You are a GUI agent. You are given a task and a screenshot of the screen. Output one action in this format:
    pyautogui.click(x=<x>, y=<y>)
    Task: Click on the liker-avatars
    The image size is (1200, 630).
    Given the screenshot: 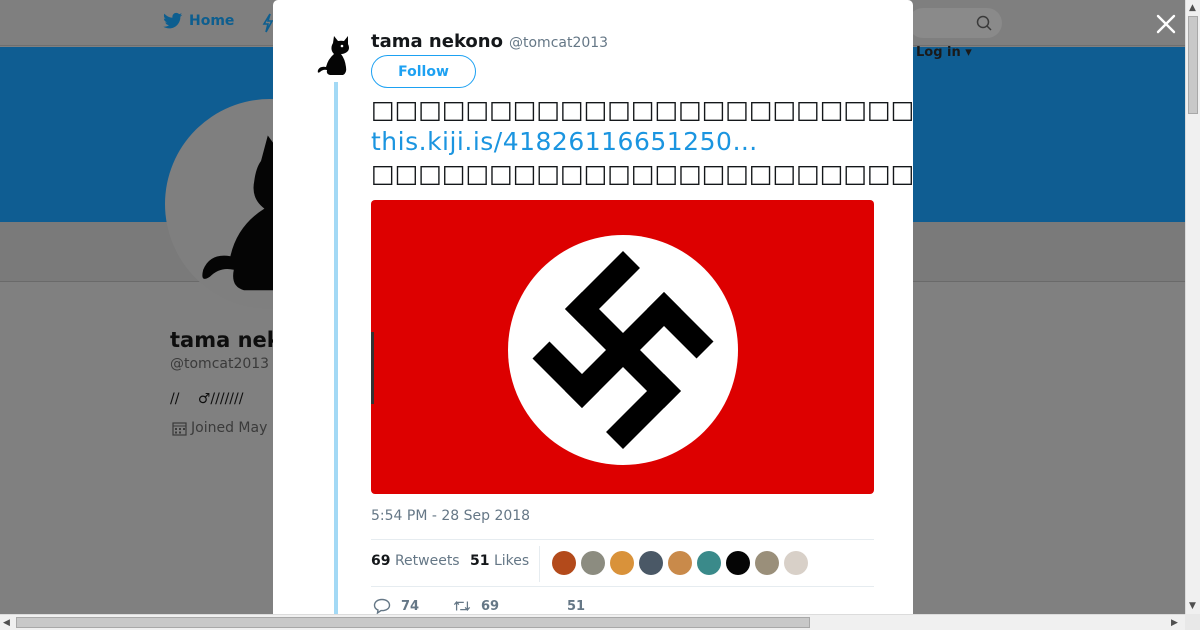 What is the action you would take?
    pyautogui.click(x=680, y=563)
    